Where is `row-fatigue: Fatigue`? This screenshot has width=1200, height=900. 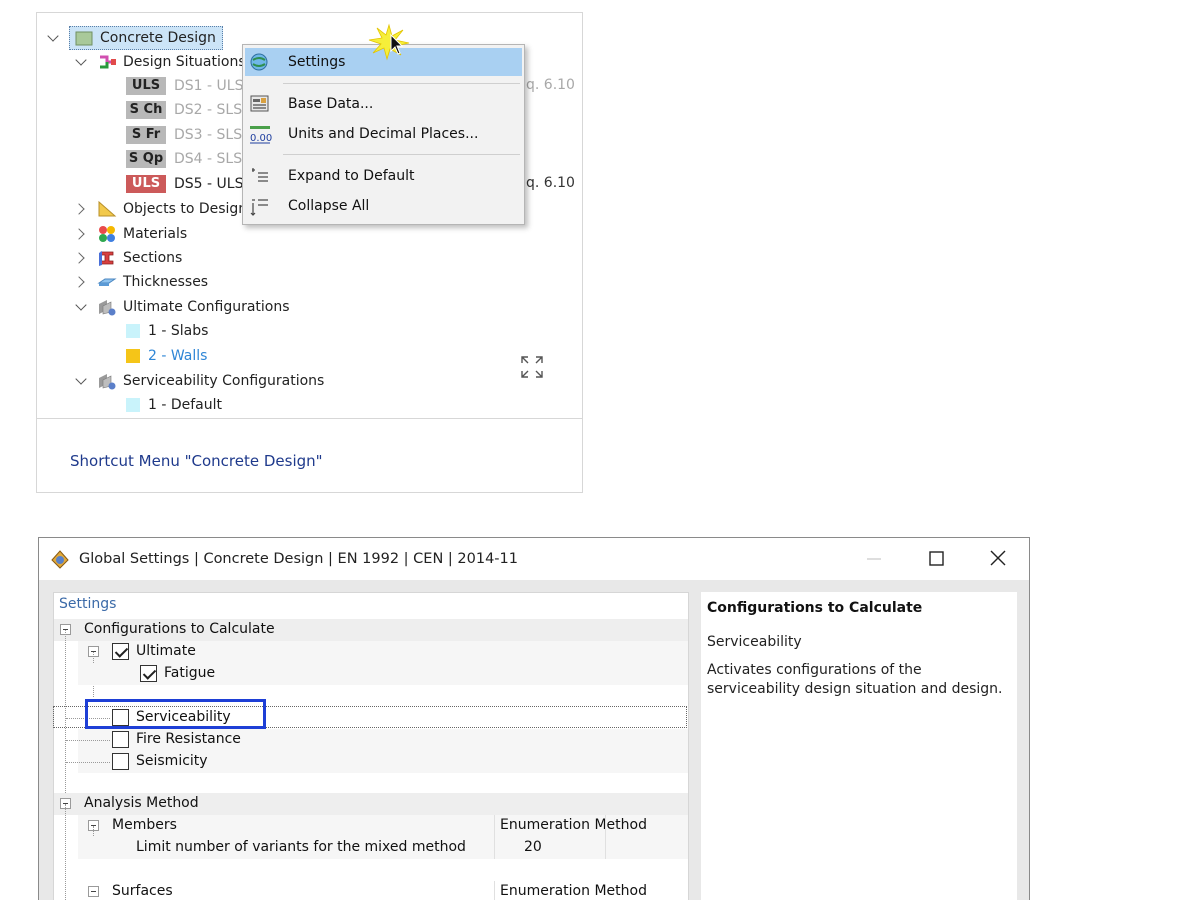
row-fatigue: Fatigue is located at coordinates (383, 674).